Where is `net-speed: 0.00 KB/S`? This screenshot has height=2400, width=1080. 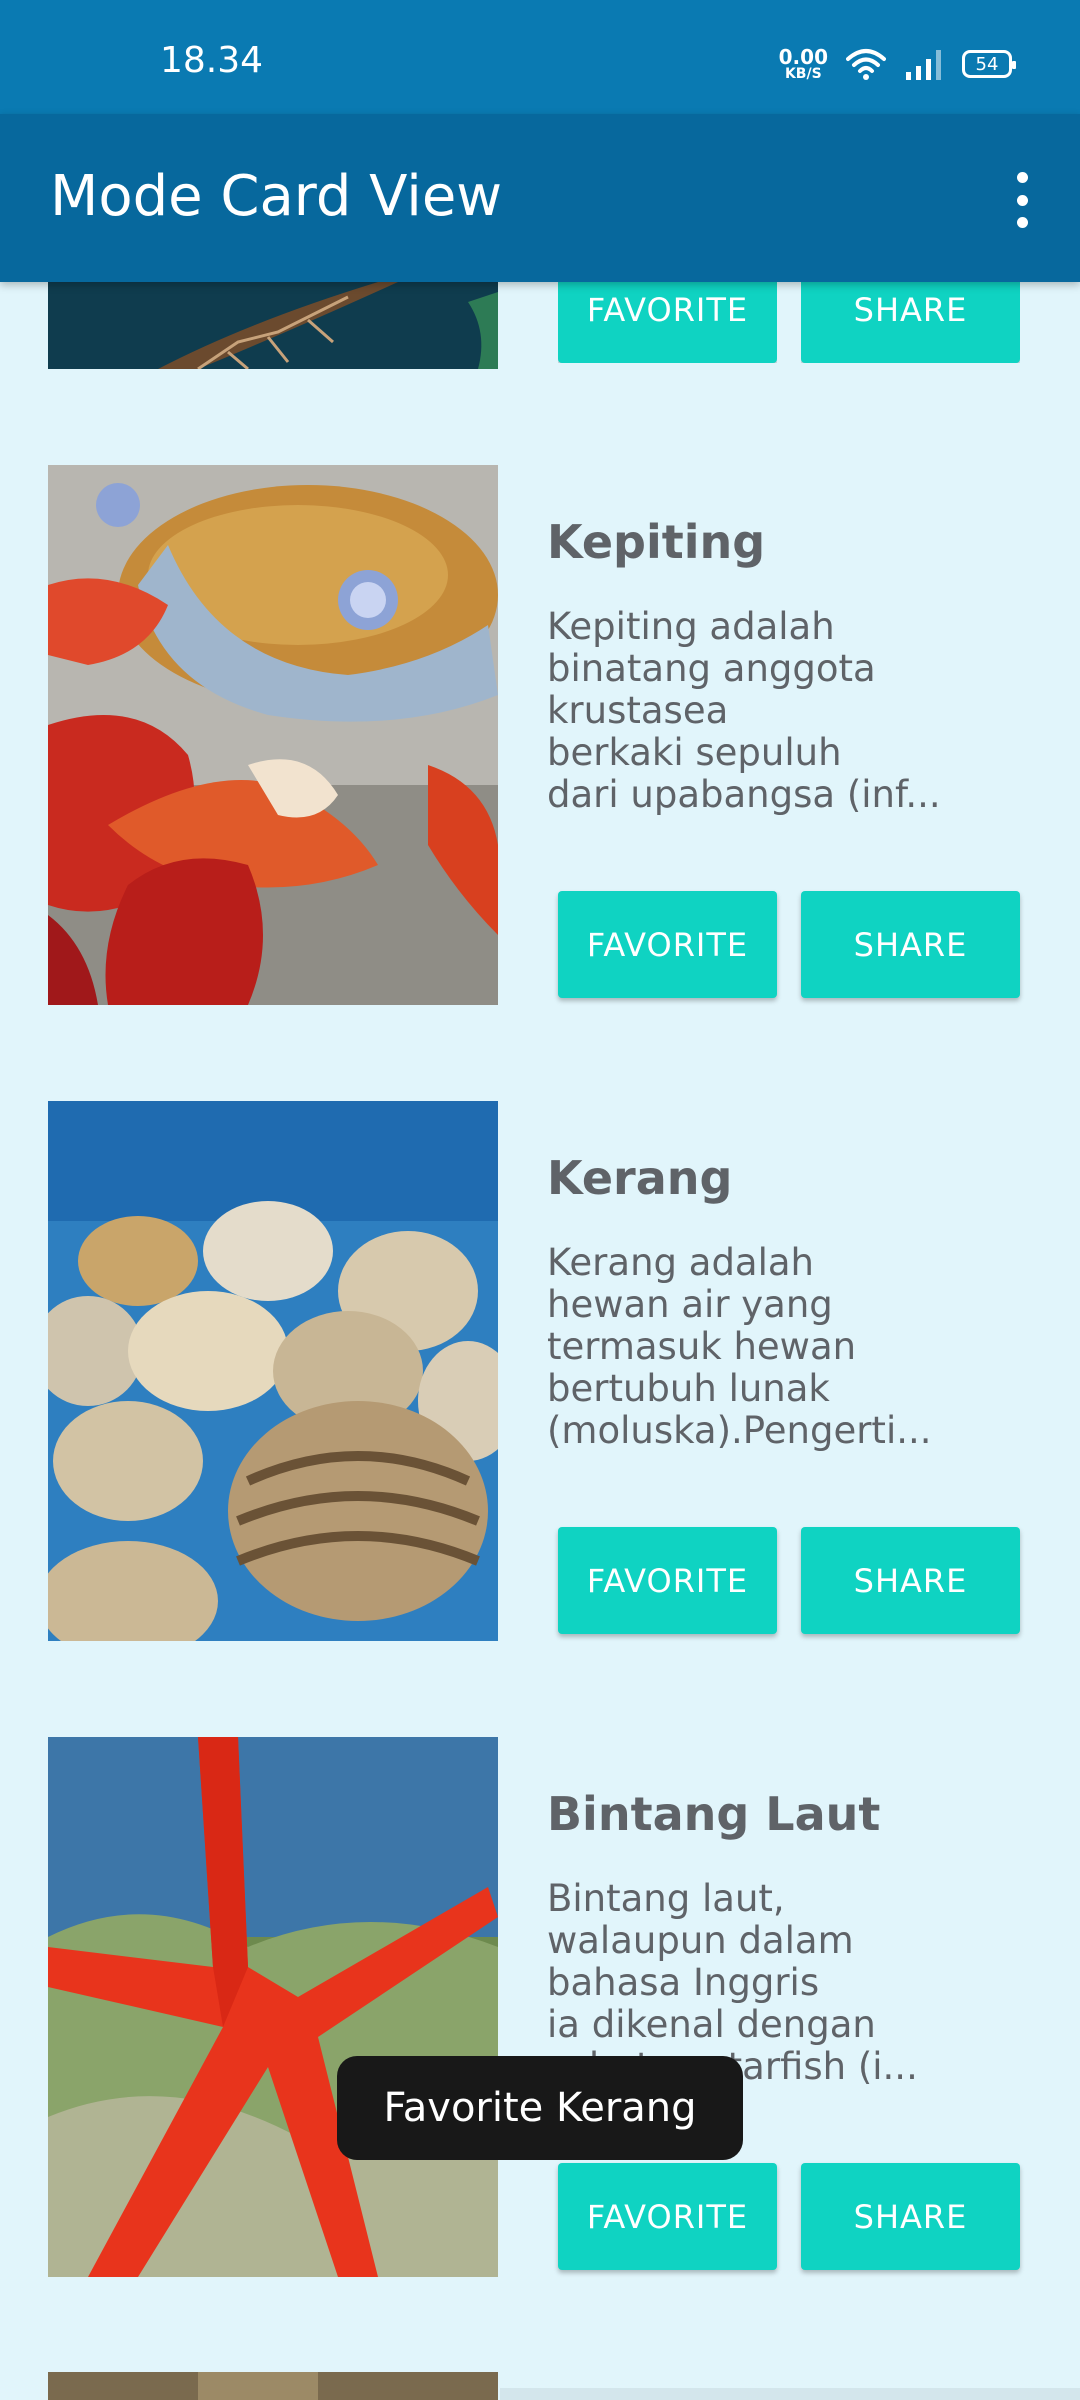
net-speed: 0.00 KB/S is located at coordinates (803, 64).